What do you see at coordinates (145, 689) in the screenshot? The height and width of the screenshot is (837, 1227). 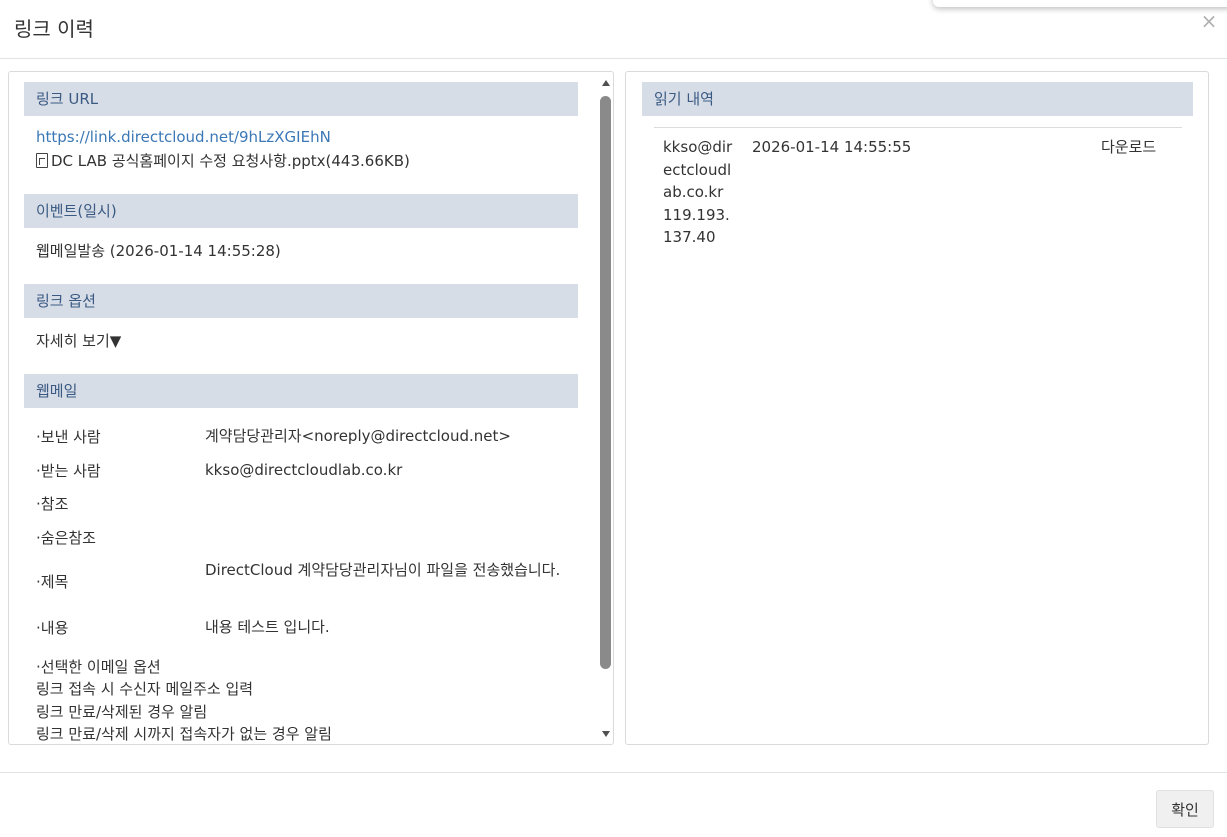 I see `email-option-item: 링크 접속 시 수신자 메일주소 입력` at bounding box center [145, 689].